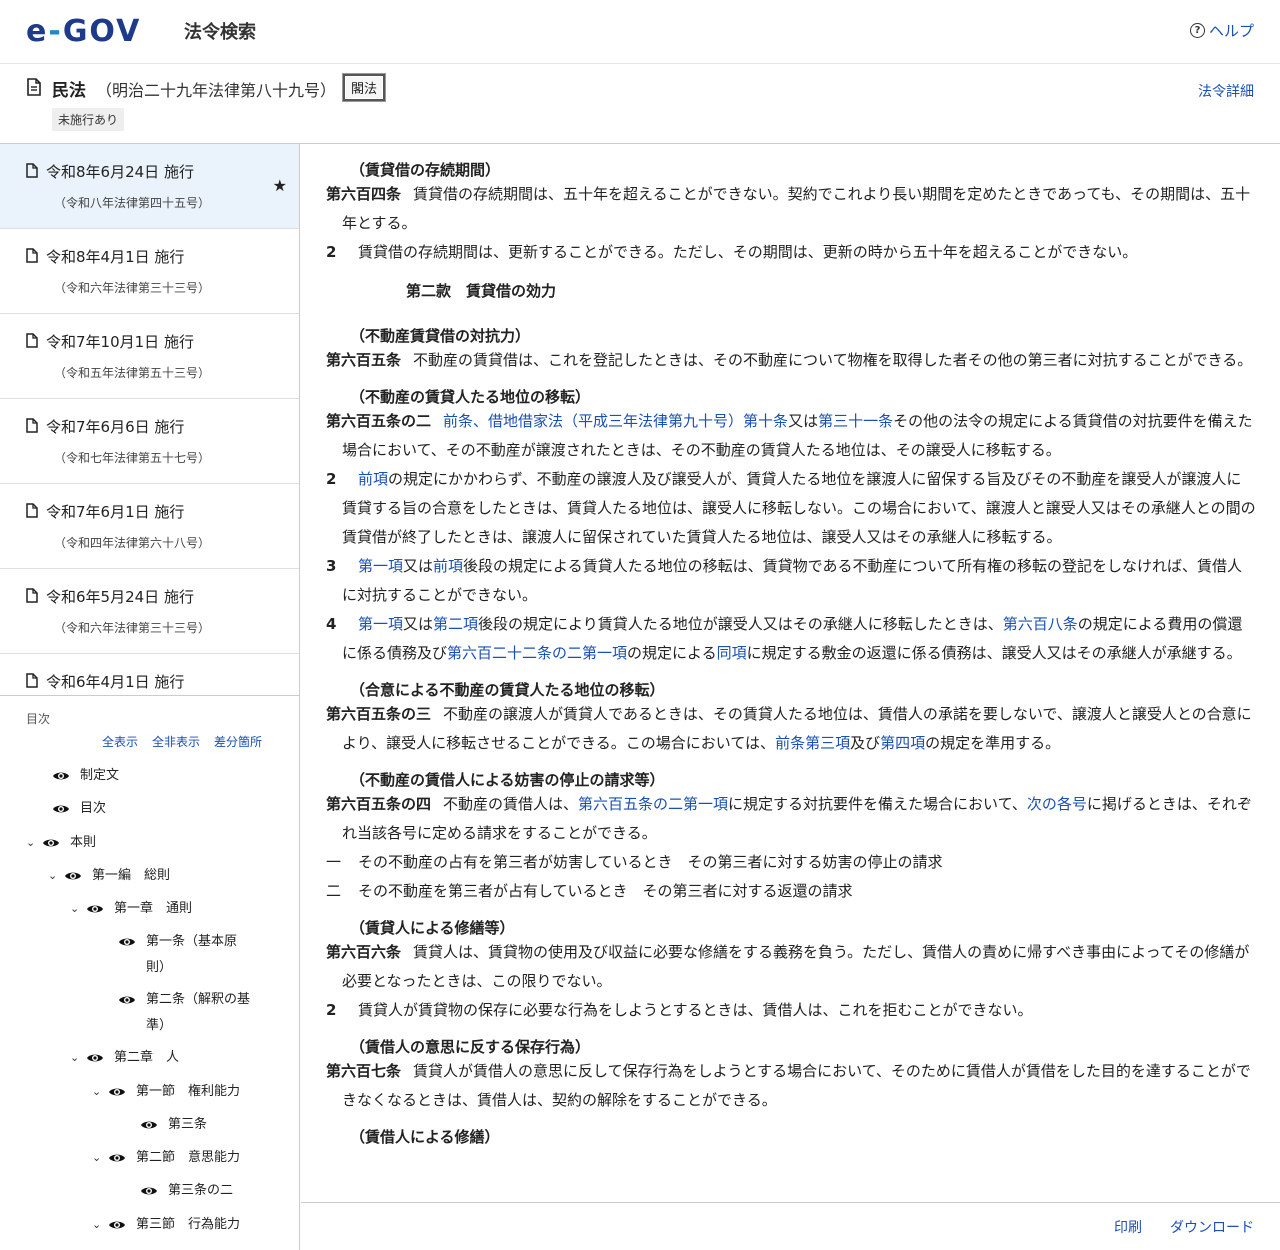 The image size is (1280, 1250). What do you see at coordinates (173, 1125) in the screenshot?
I see `toc-item: 第三条` at bounding box center [173, 1125].